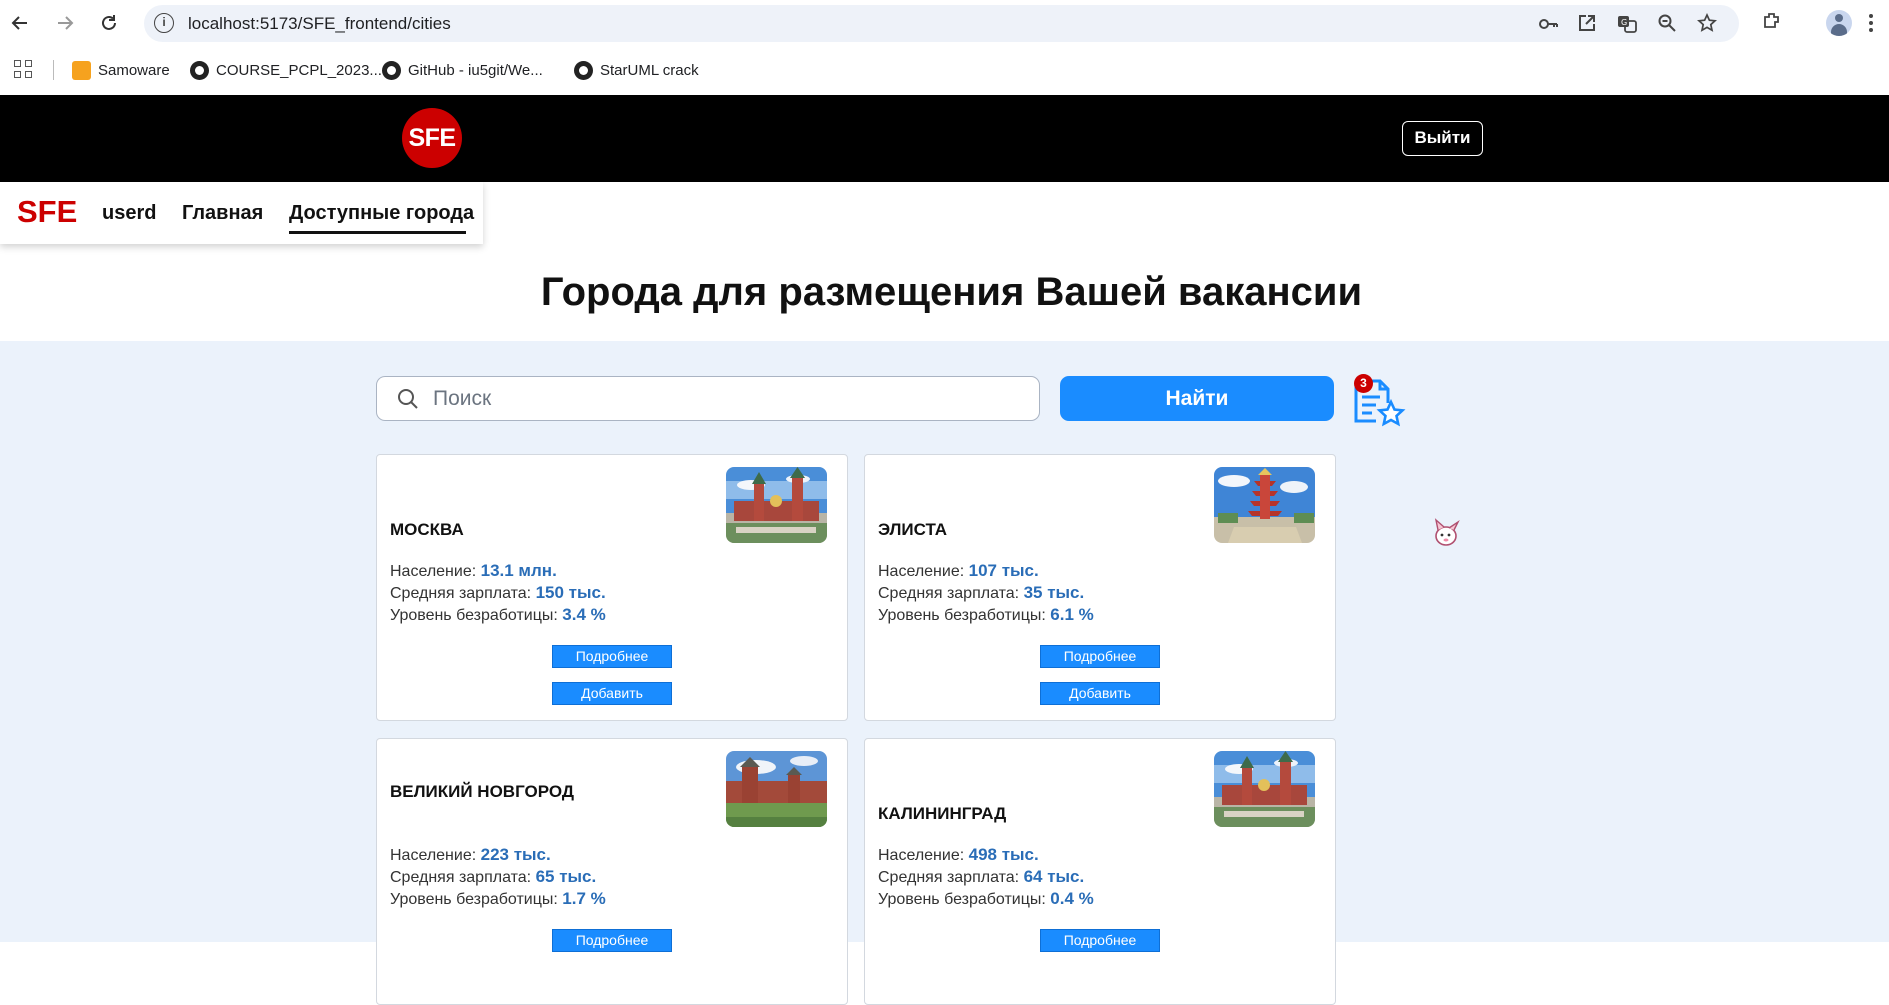 The width and height of the screenshot is (1889, 1005). I want to click on apps-grid-icon, so click(24, 70).